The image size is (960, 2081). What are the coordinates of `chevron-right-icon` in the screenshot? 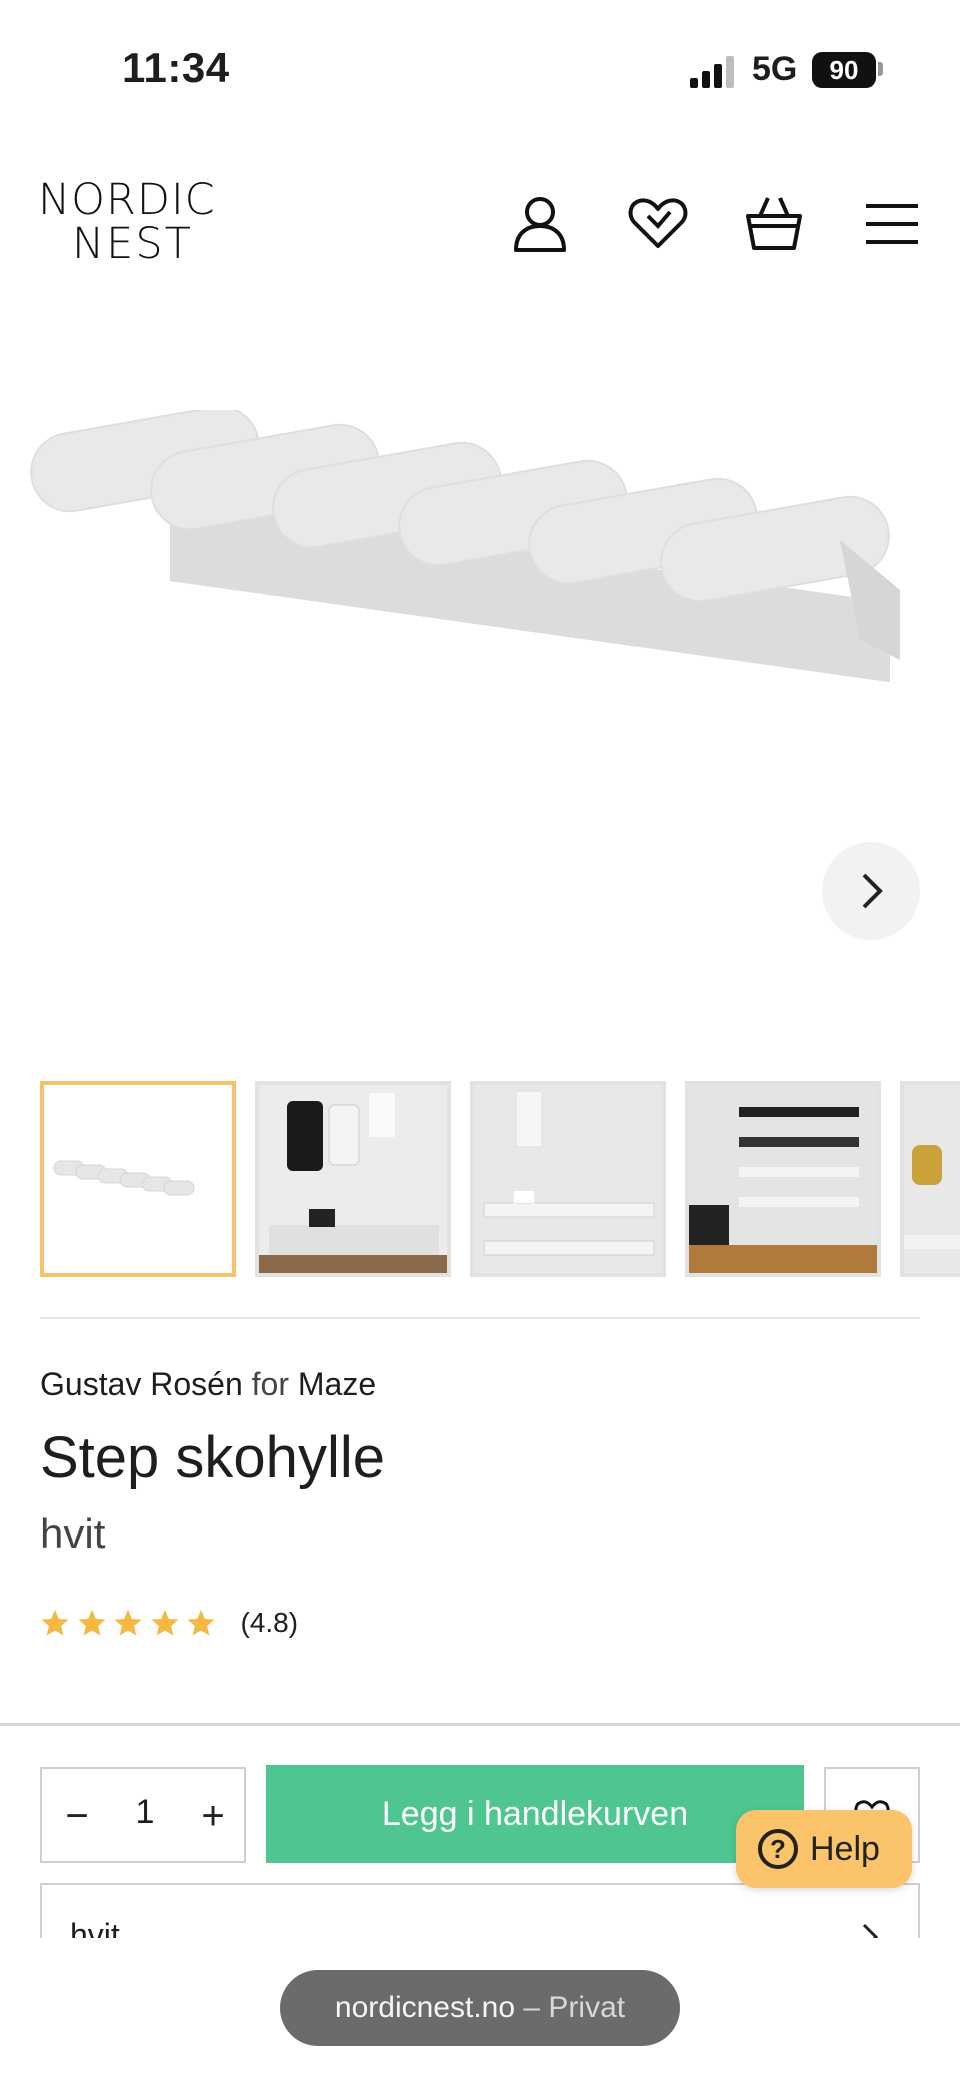 It's located at (872, 891).